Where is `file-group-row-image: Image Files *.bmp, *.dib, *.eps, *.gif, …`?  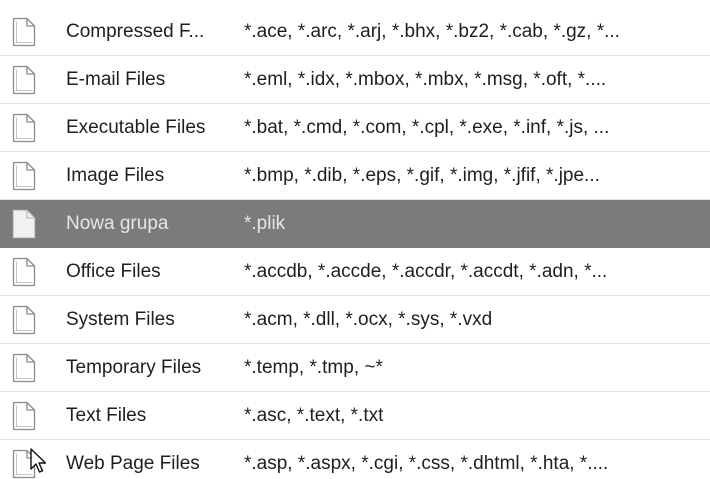
file-group-row-image: Image Files *.bmp, *.dib, *.eps, *.gif, … is located at coordinates (355, 176).